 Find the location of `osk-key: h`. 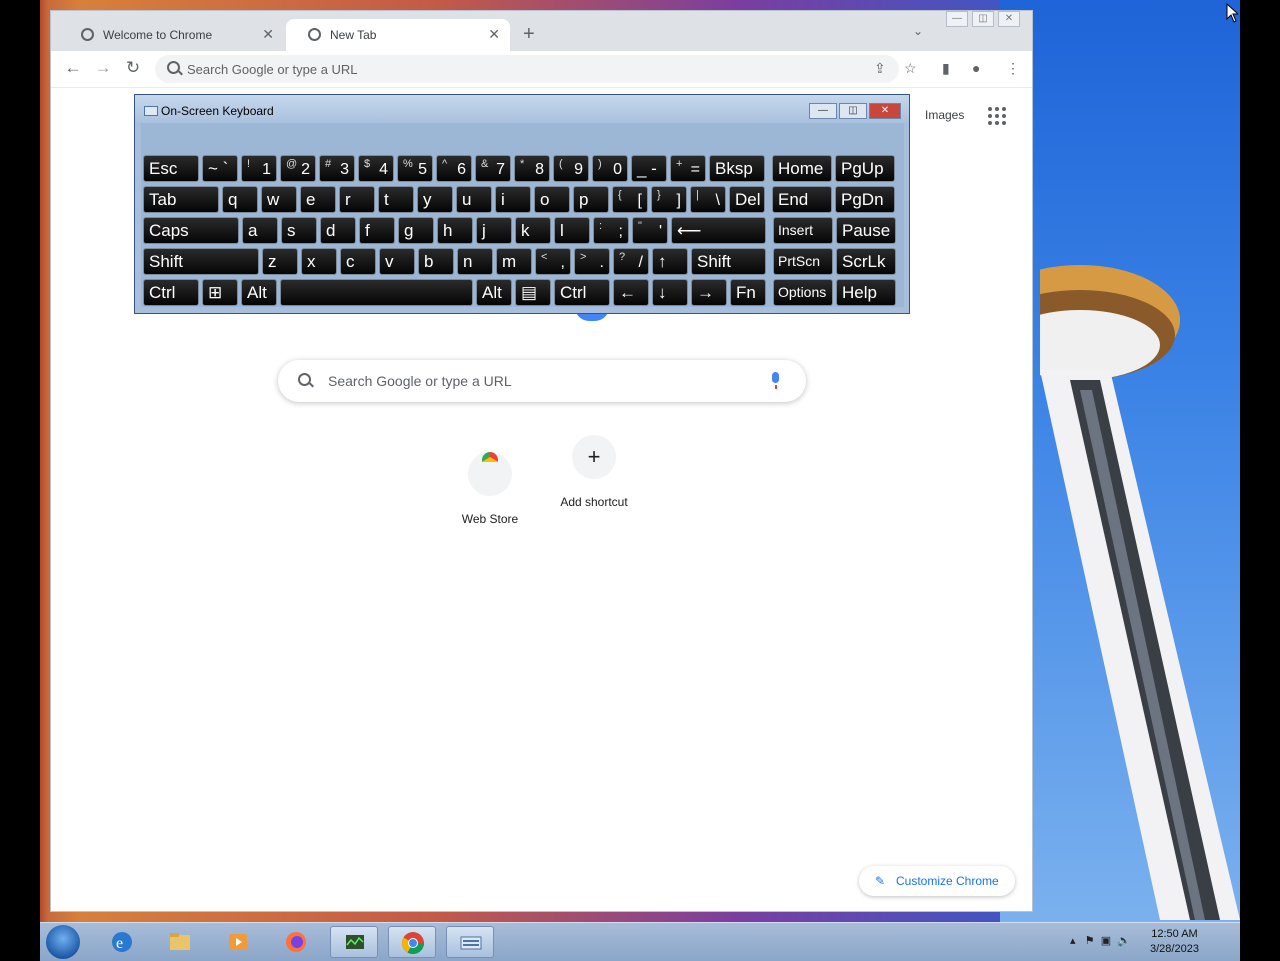

osk-key: h is located at coordinates (455, 230).